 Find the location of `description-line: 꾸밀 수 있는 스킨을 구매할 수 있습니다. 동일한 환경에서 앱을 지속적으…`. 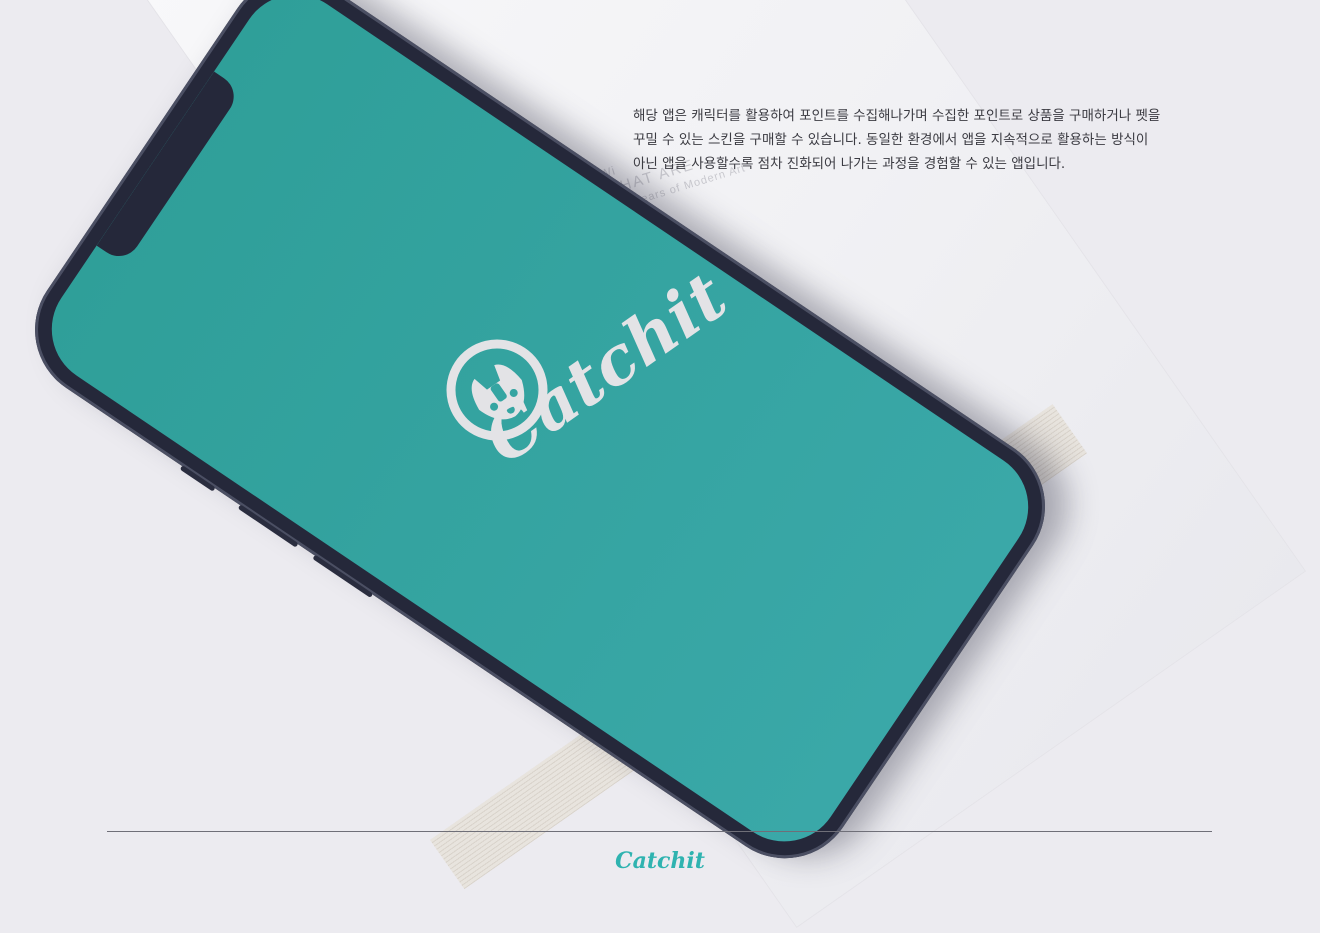

description-line: 꾸밀 수 있는 스킨을 구매할 수 있습니다. 동일한 환경에서 앱을 지속적으… is located at coordinates (891, 140).